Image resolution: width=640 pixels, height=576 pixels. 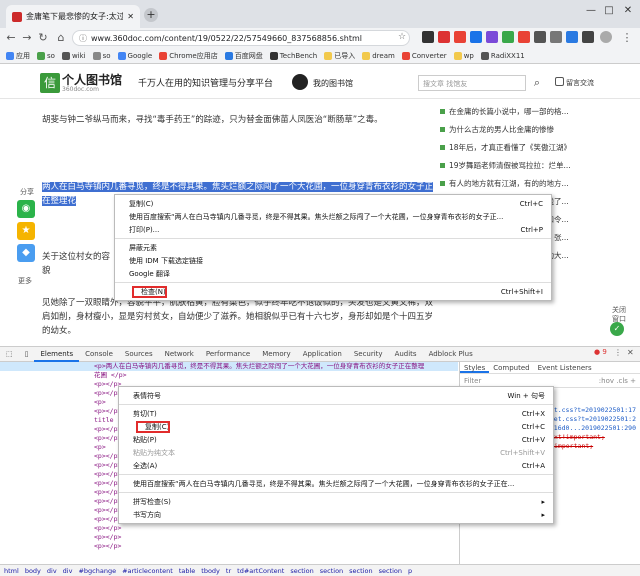 I want to click on back-icon: ←, so click(x=11, y=38).